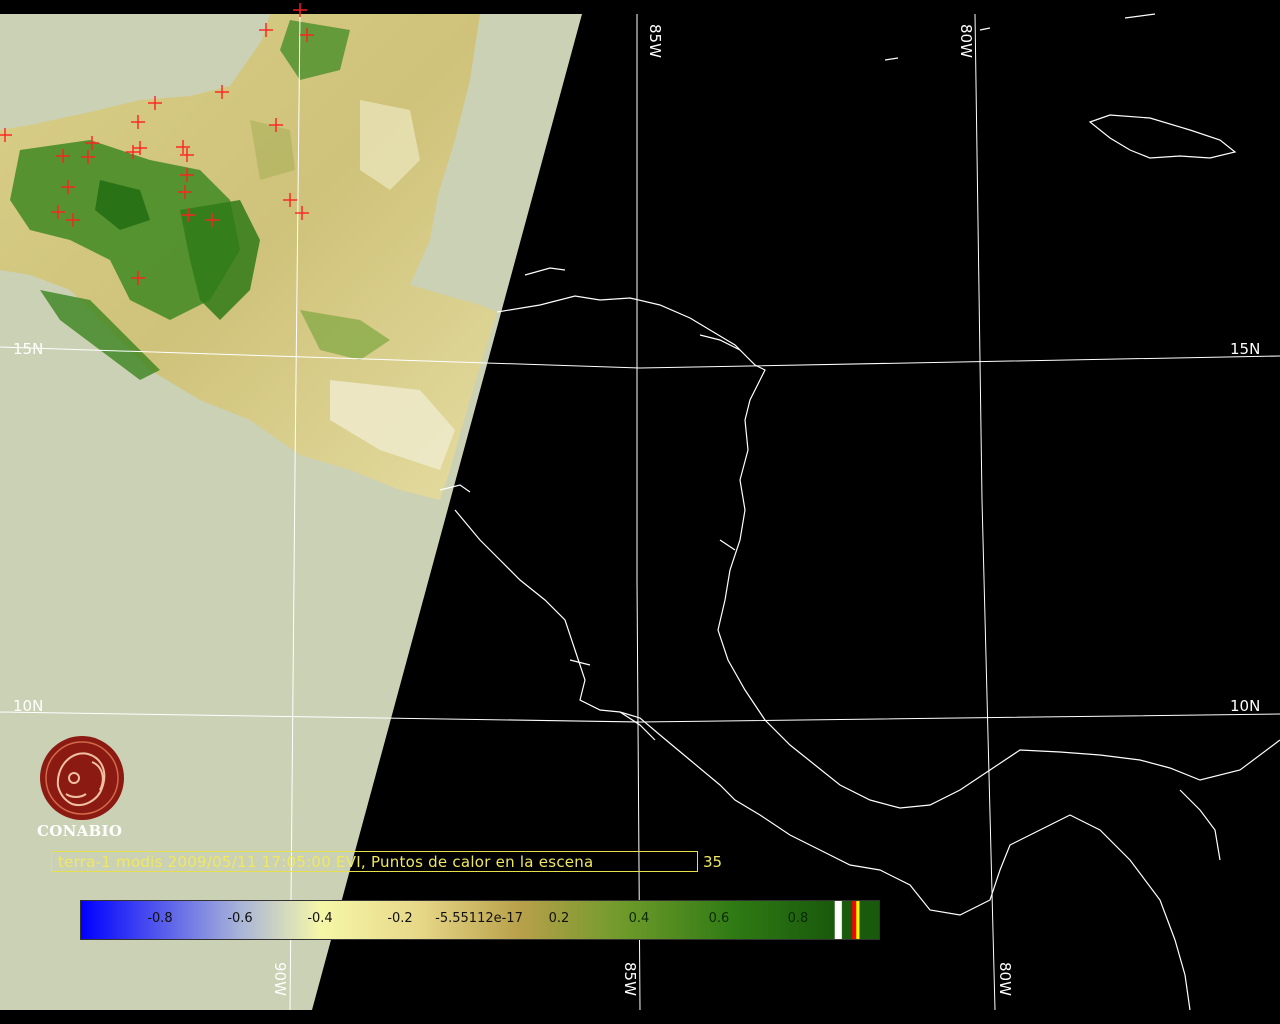 The height and width of the screenshot is (1024, 1280). I want to click on grid-label-10n-right: 10N, so click(1245, 706).